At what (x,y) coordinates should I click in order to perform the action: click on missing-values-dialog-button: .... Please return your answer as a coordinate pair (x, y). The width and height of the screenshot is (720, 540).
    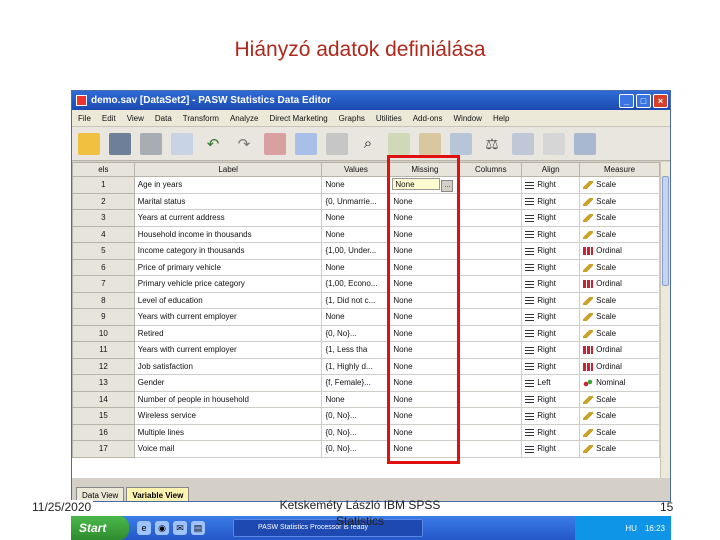
    Looking at the image, I should click on (447, 185).